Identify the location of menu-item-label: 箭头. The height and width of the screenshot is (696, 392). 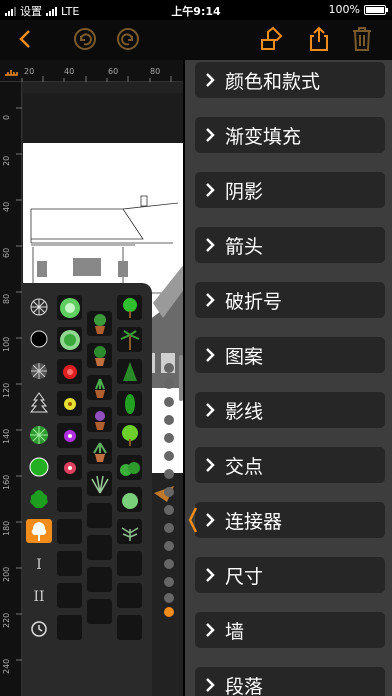
(244, 246).